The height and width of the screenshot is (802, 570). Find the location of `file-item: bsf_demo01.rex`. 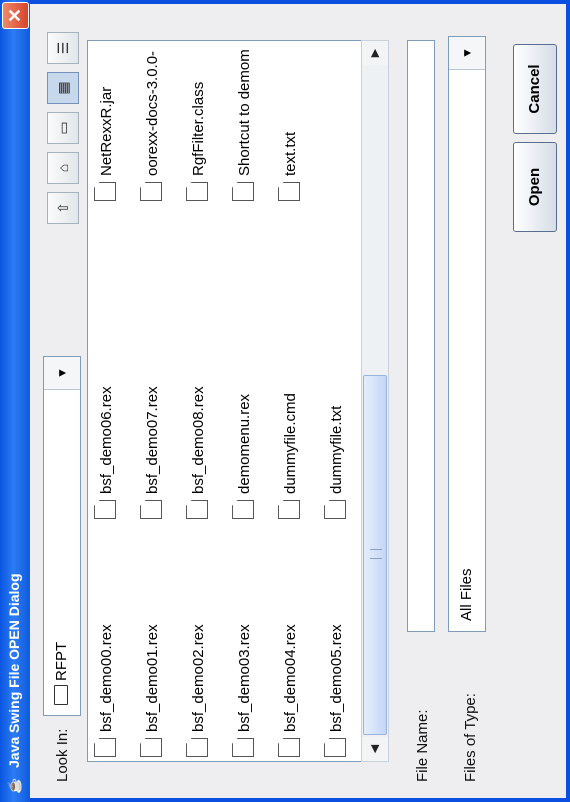

file-item: bsf_demo01.rex is located at coordinates (153, 690).